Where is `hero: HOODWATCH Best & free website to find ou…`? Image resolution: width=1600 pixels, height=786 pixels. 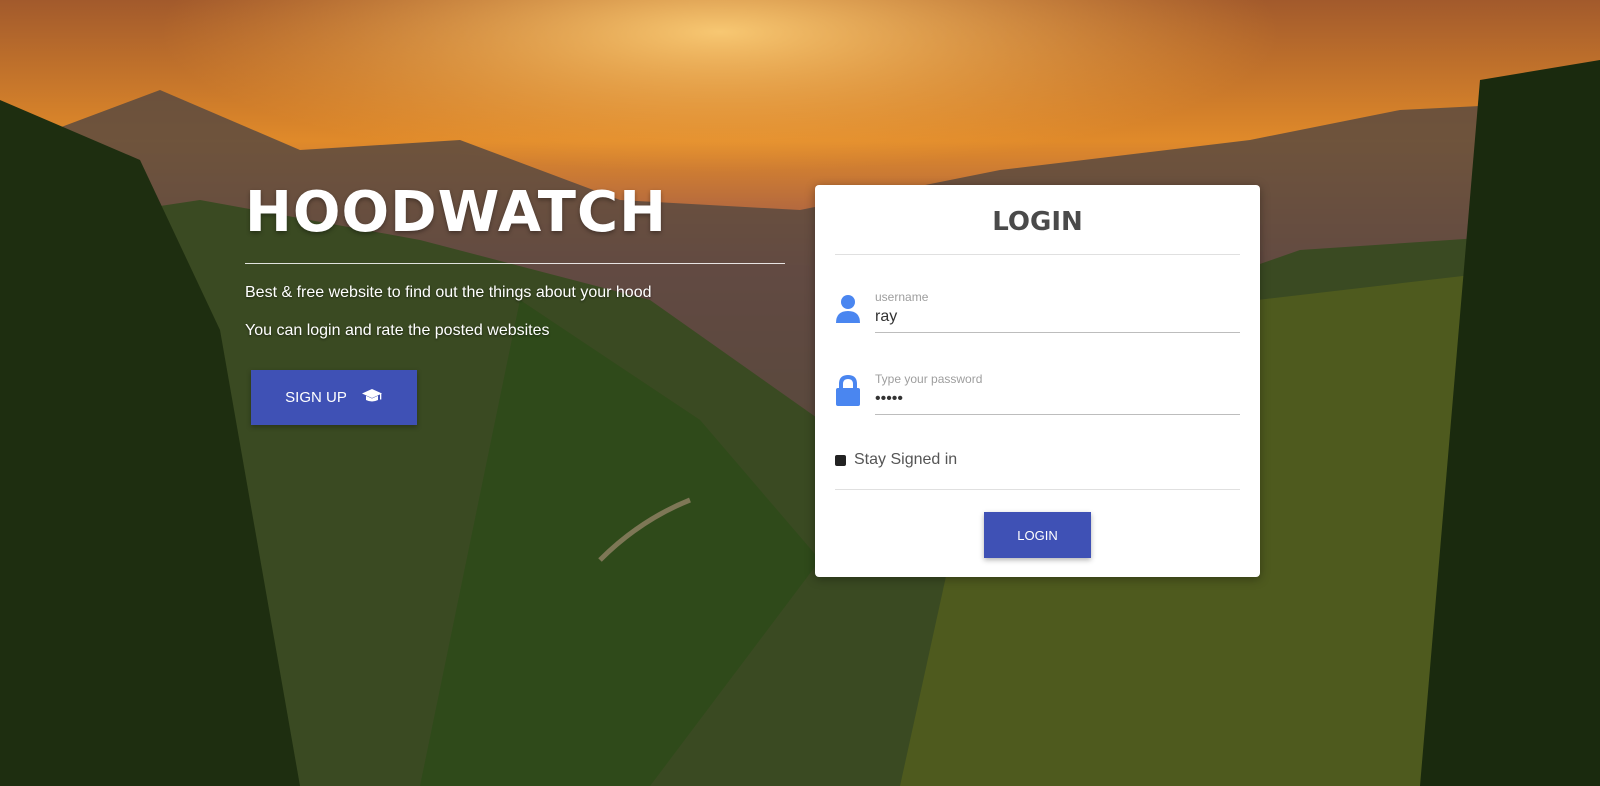
hero: HOODWATCH Best & free website to find ou… is located at coordinates (515, 305).